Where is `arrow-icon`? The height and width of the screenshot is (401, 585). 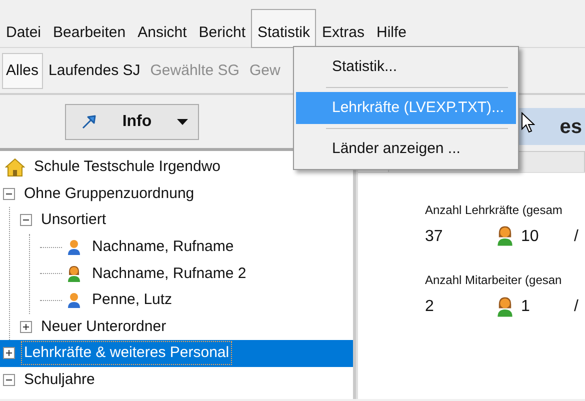 arrow-icon is located at coordinates (89, 121).